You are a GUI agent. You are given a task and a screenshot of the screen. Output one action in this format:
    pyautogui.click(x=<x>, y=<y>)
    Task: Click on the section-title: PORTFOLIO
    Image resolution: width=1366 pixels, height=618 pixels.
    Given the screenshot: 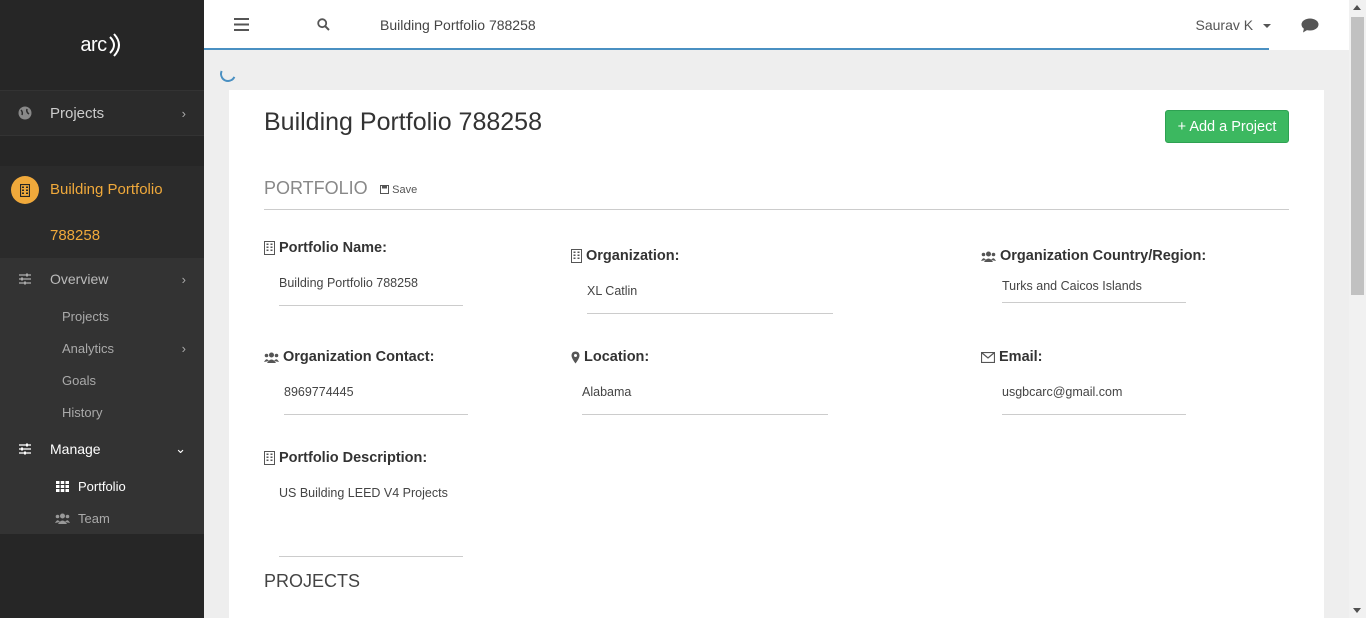 What is the action you would take?
    pyautogui.click(x=316, y=188)
    